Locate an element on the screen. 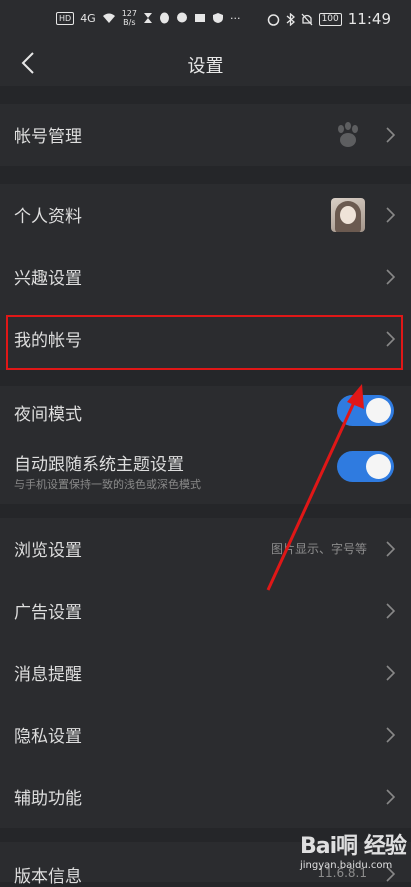  annotation-arrow is located at coordinates (315, 487).